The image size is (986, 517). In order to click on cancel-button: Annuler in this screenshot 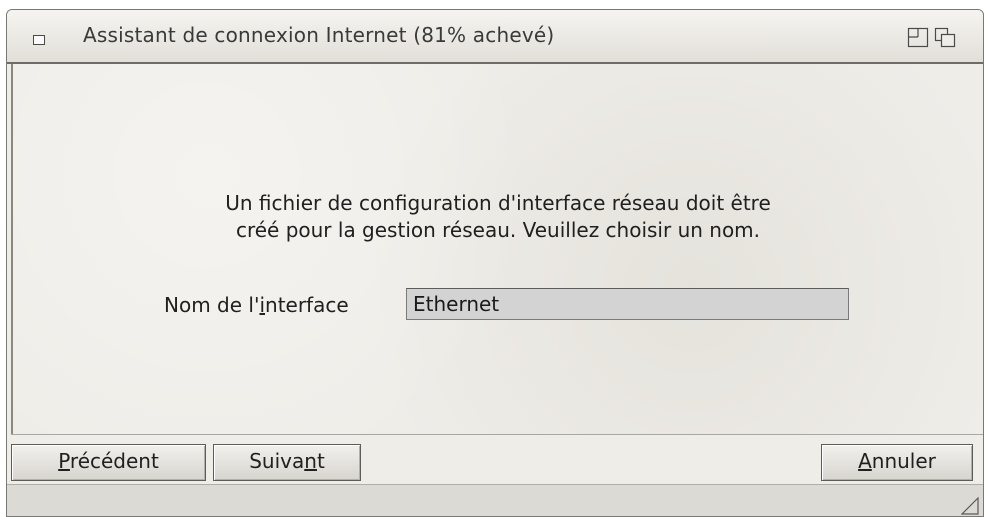, I will do `click(897, 462)`.